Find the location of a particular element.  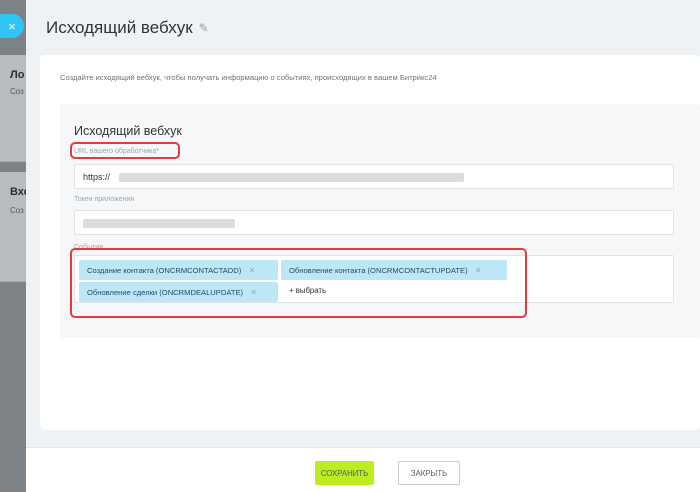

blurred-url is located at coordinates (291, 177).